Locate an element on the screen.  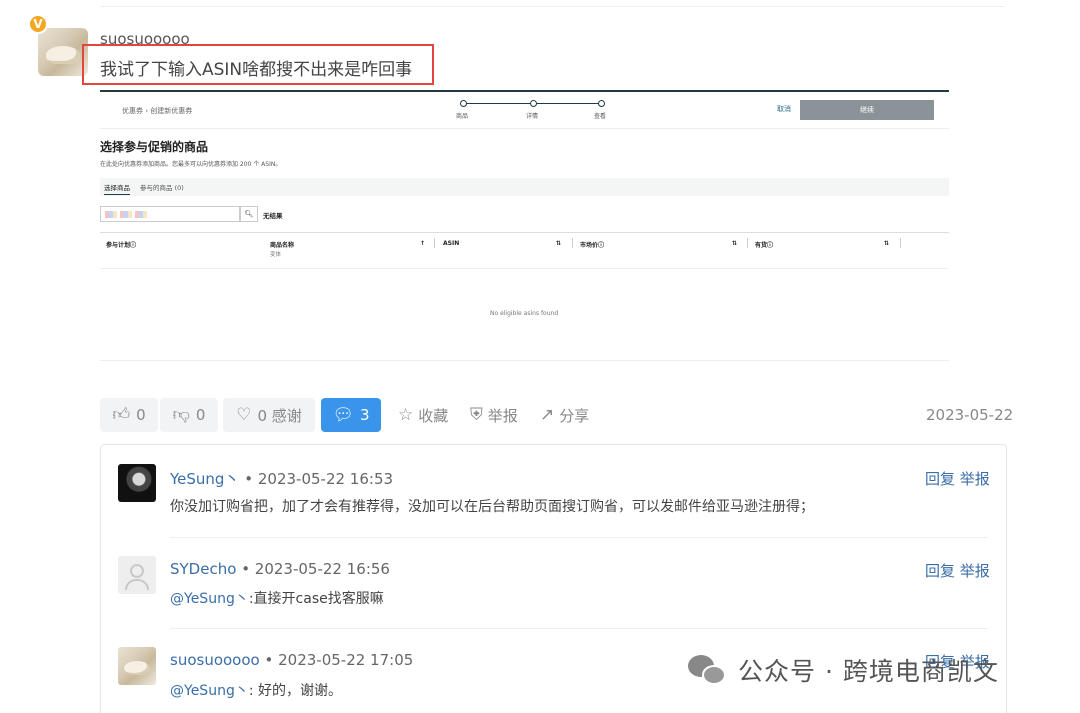
search-icon: 🔍︎ is located at coordinates (249, 214).